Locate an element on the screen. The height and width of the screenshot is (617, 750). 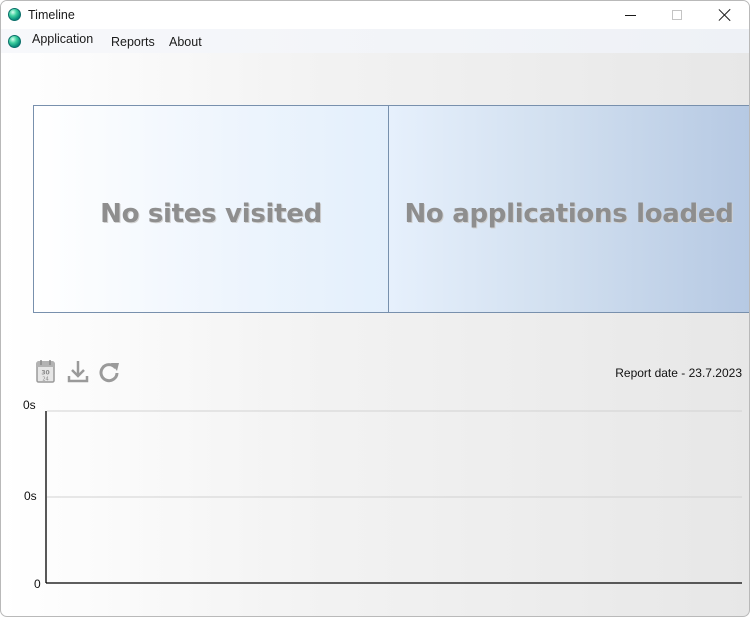
svg-text: 24 is located at coordinates (45, 380).